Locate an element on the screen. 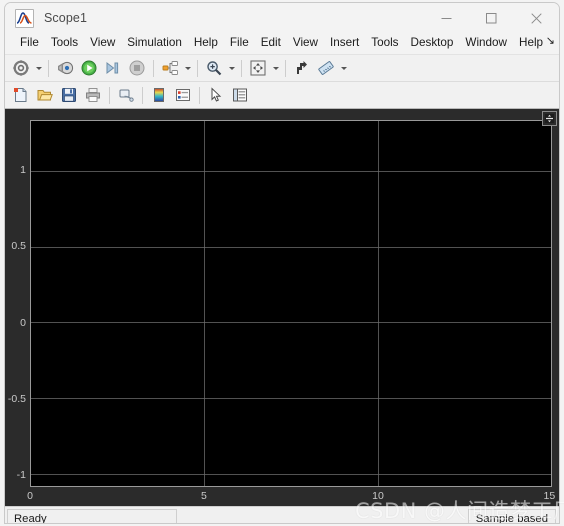  run-icon is located at coordinates (89, 68).